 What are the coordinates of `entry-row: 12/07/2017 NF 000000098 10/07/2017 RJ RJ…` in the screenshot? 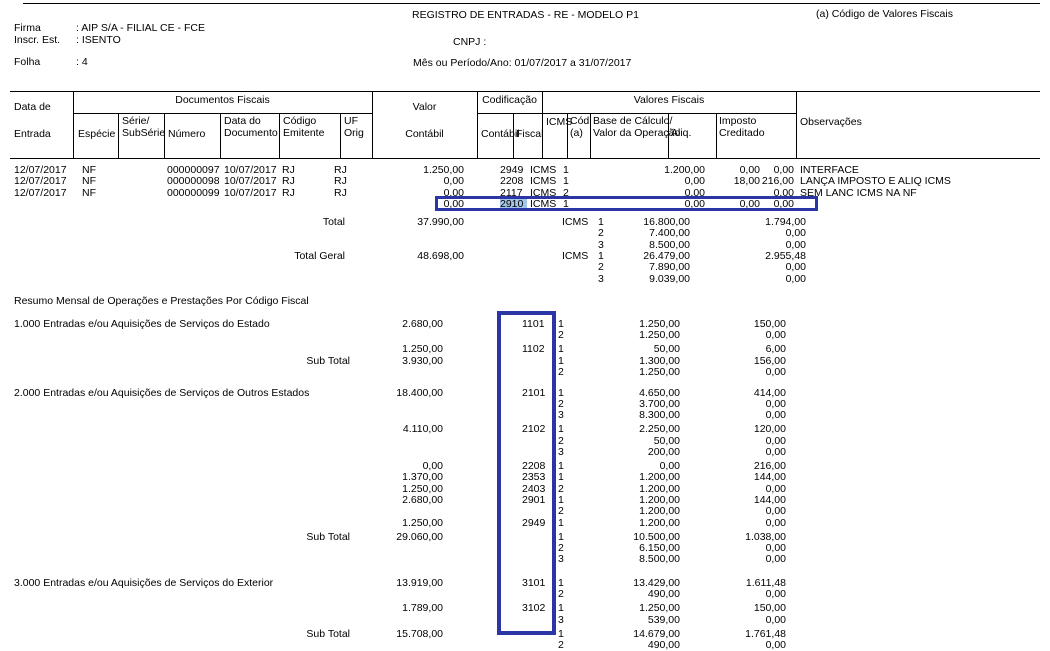 It's located at (525, 181).